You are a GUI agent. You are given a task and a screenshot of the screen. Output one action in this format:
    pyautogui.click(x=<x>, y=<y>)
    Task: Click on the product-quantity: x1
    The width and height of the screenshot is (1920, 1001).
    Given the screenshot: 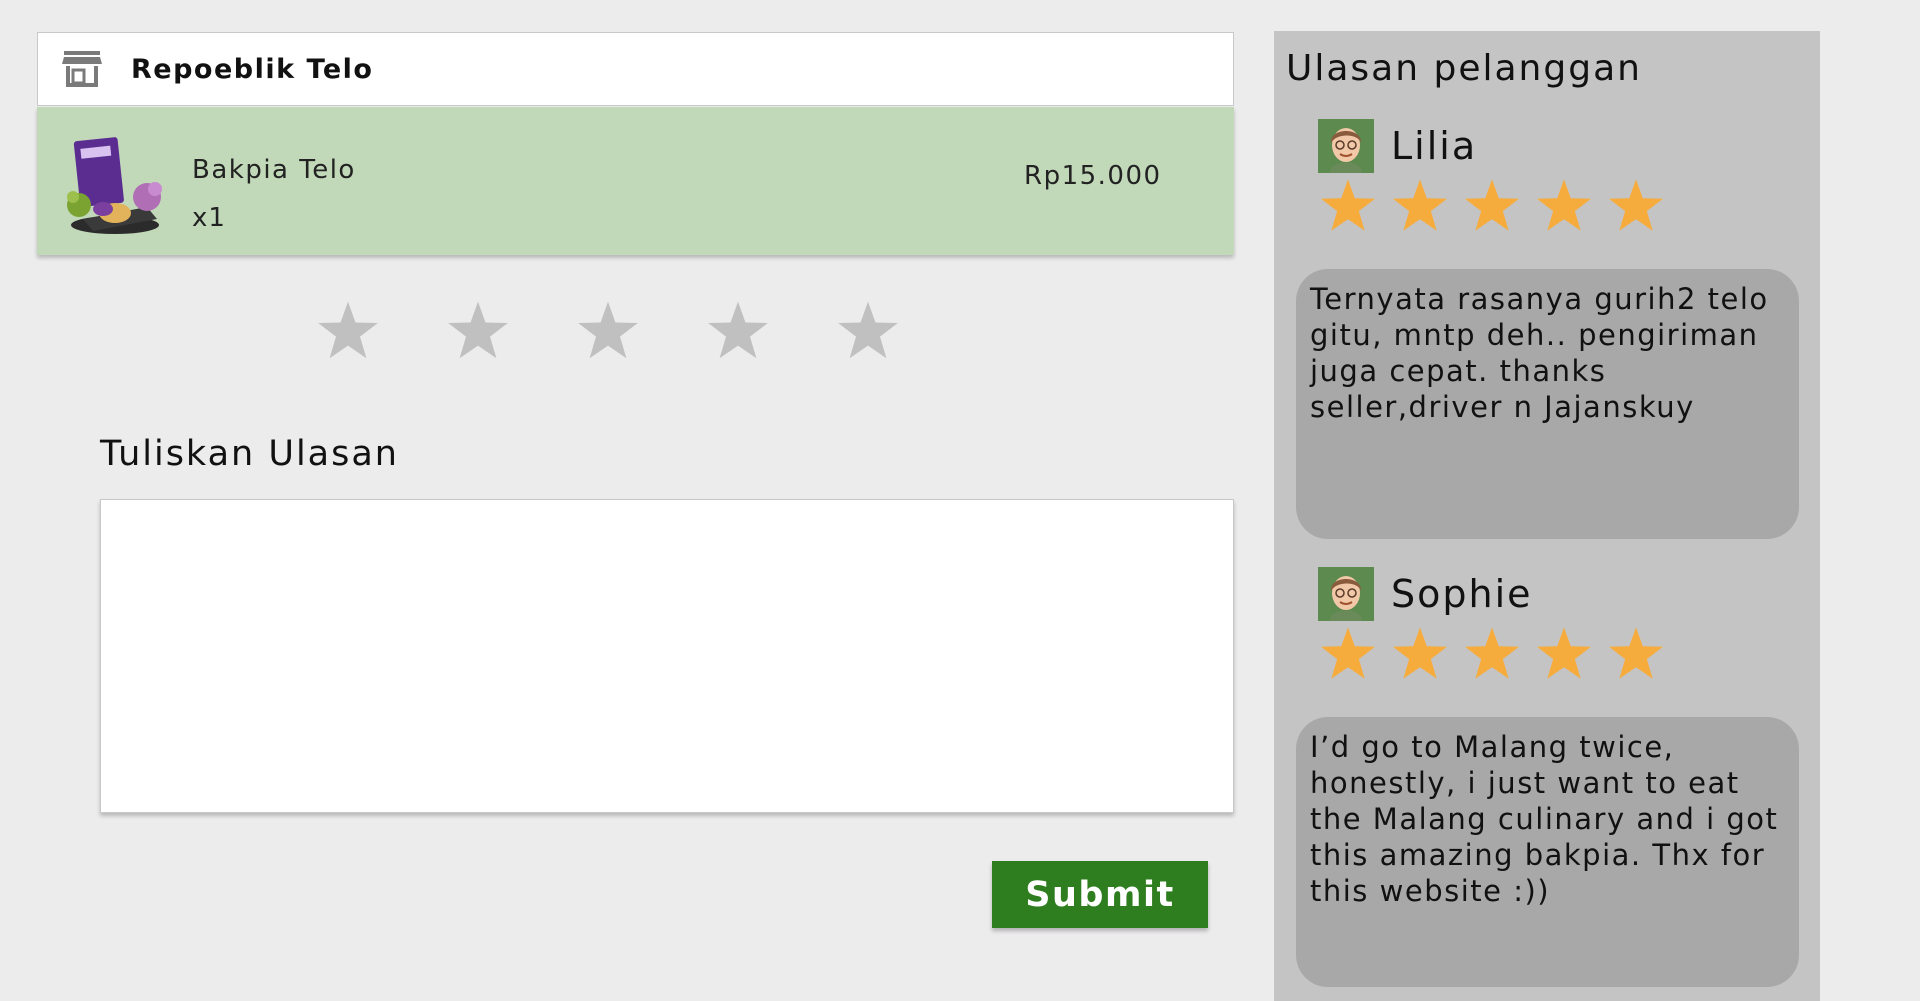 What is the action you would take?
    pyautogui.click(x=209, y=218)
    